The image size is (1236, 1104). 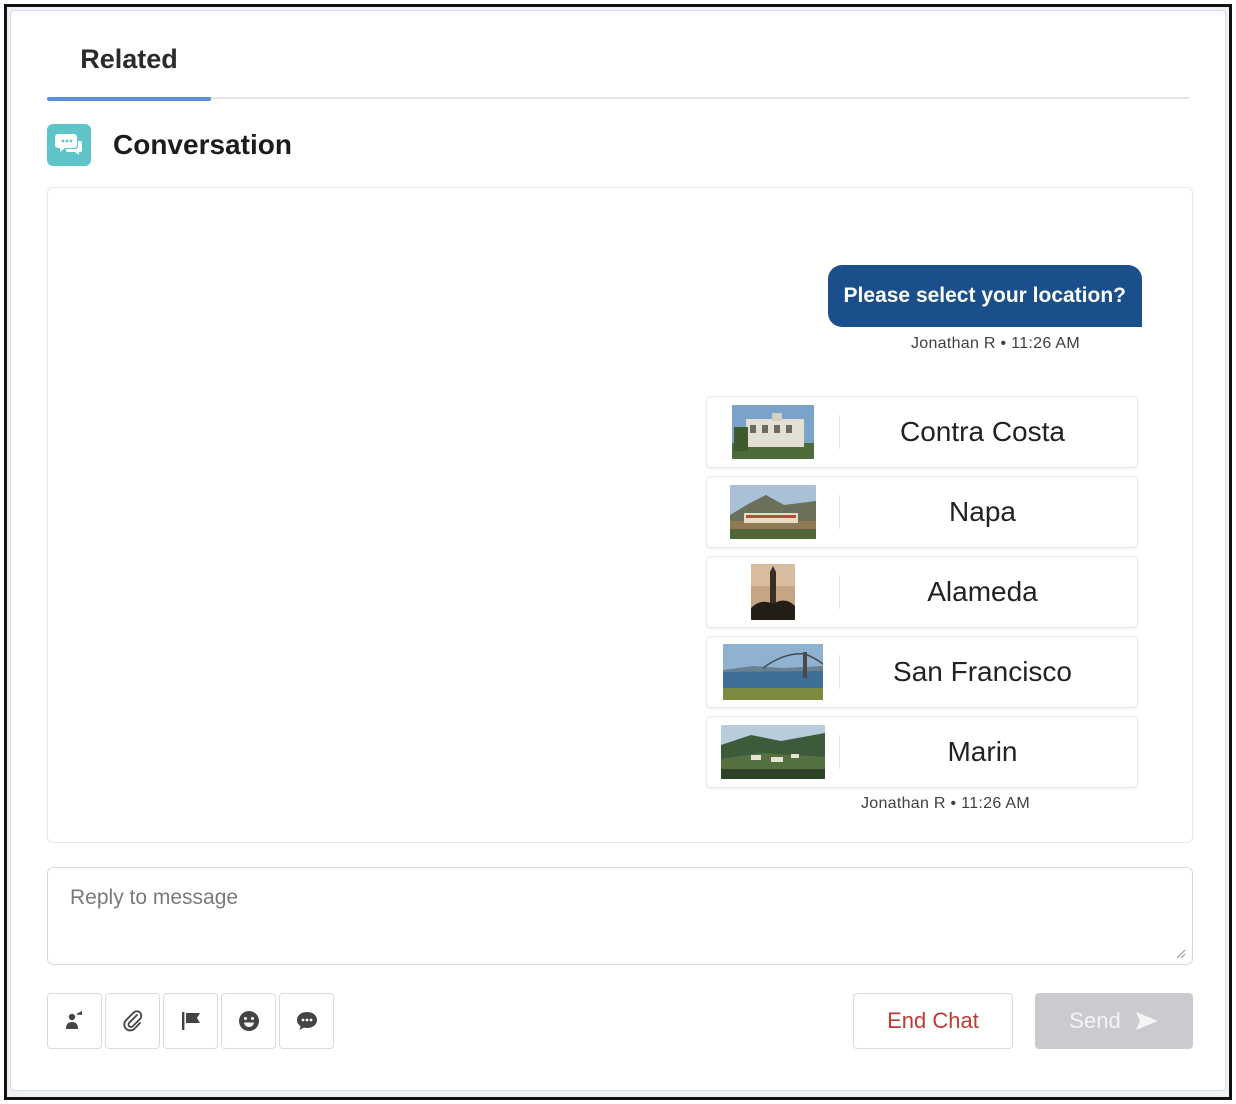 I want to click on location-option-contra-costa: Contra Costa, so click(x=922, y=432).